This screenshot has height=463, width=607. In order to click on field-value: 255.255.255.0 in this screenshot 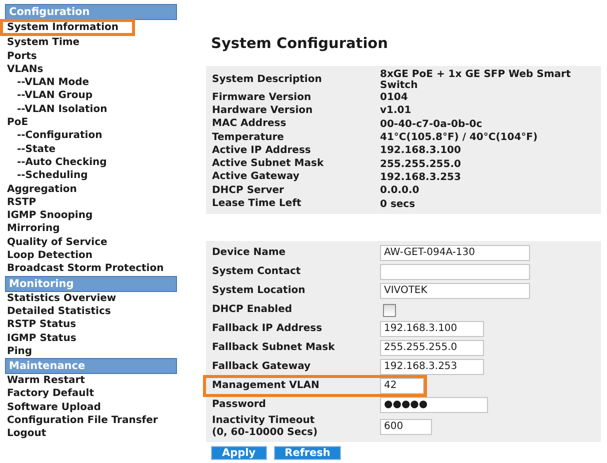, I will do `click(421, 164)`.